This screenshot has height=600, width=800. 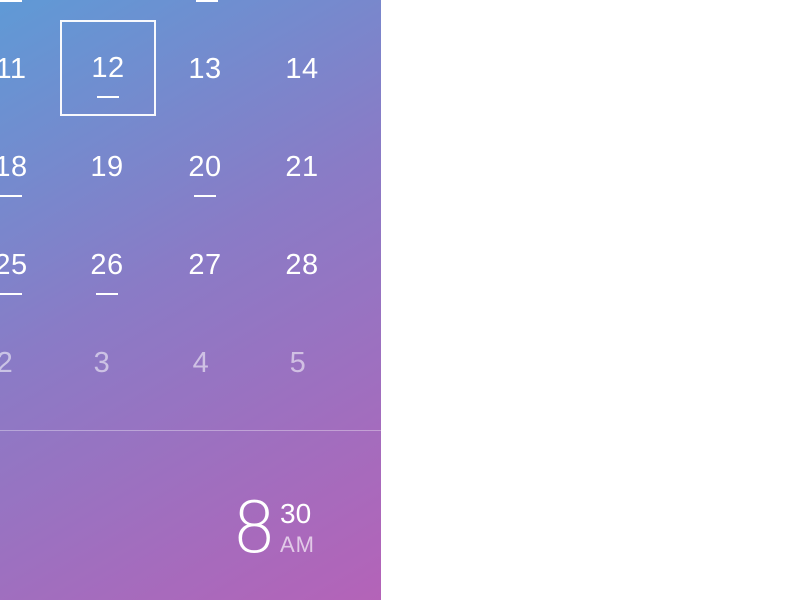 I want to click on calendar-day: 21, so click(x=302, y=167).